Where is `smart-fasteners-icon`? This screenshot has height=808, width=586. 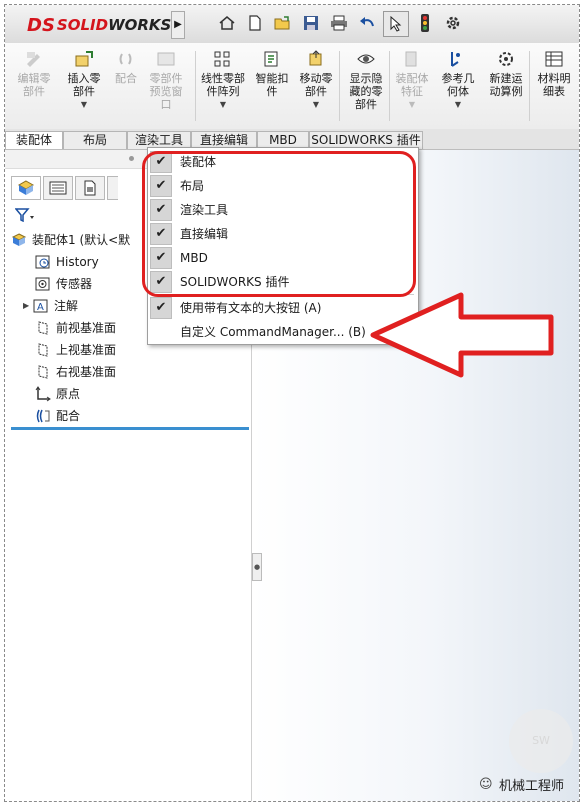
smart-fasteners-icon is located at coordinates (272, 59).